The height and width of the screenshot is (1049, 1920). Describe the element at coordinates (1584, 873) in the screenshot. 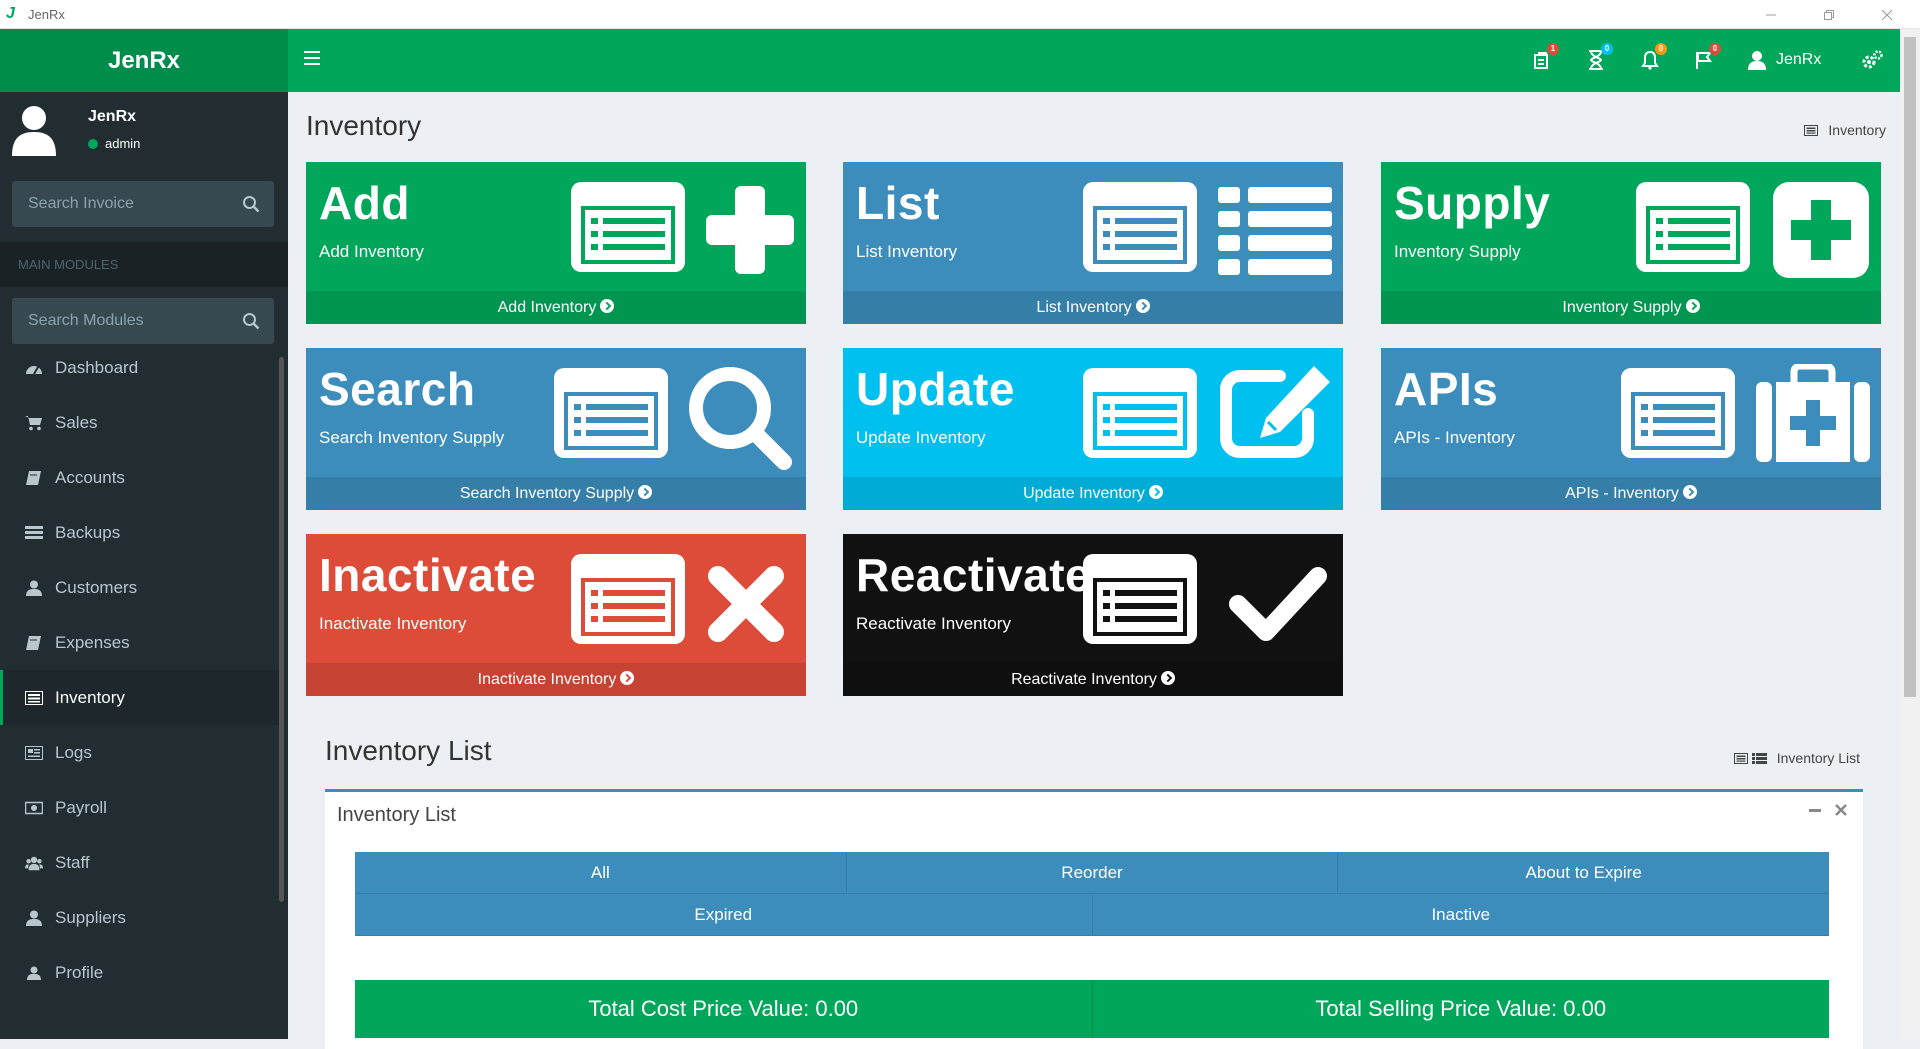

I see `tab-about-to-expire: About to Expire` at that location.